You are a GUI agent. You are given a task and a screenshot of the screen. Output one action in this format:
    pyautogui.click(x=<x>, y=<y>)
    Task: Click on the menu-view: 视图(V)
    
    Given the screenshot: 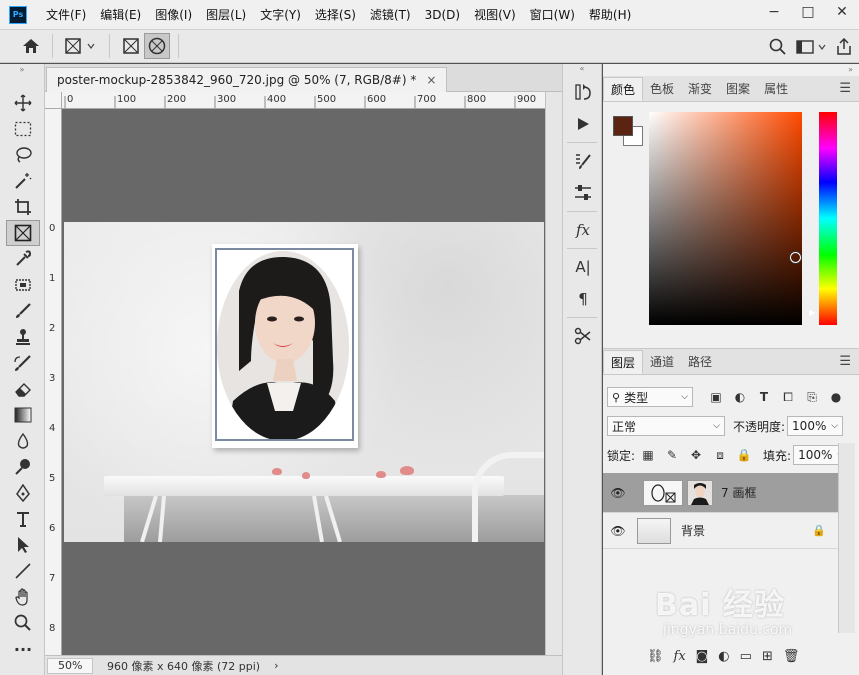 What is the action you would take?
    pyautogui.click(x=495, y=15)
    